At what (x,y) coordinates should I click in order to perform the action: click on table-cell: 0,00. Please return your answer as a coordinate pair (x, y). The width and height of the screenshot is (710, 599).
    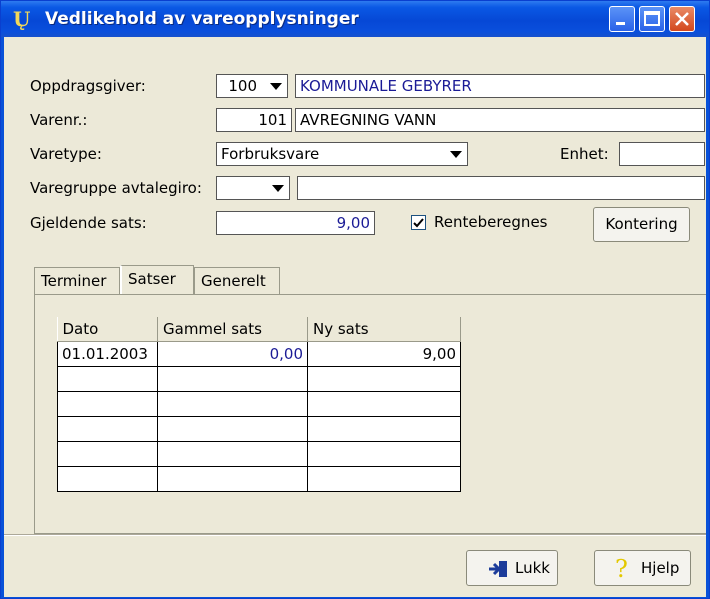
    Looking at the image, I should click on (232, 353).